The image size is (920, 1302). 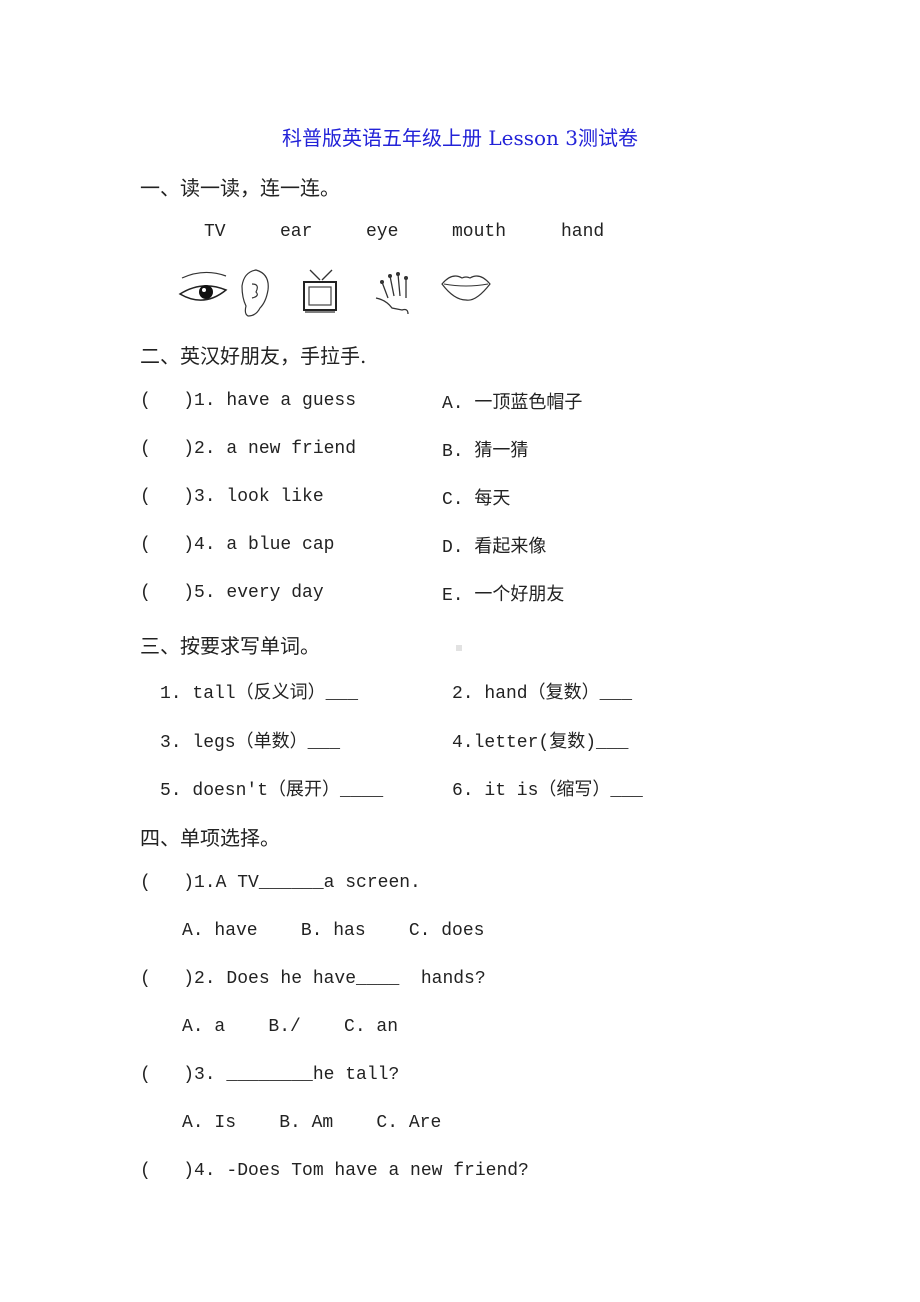 I want to click on word-task-5: 5. doesn't（展开）____, so click(x=272, y=791).